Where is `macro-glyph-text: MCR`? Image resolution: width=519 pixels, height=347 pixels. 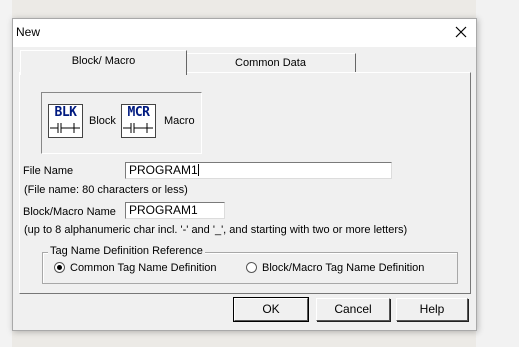 macro-glyph-text: MCR is located at coordinates (138, 112).